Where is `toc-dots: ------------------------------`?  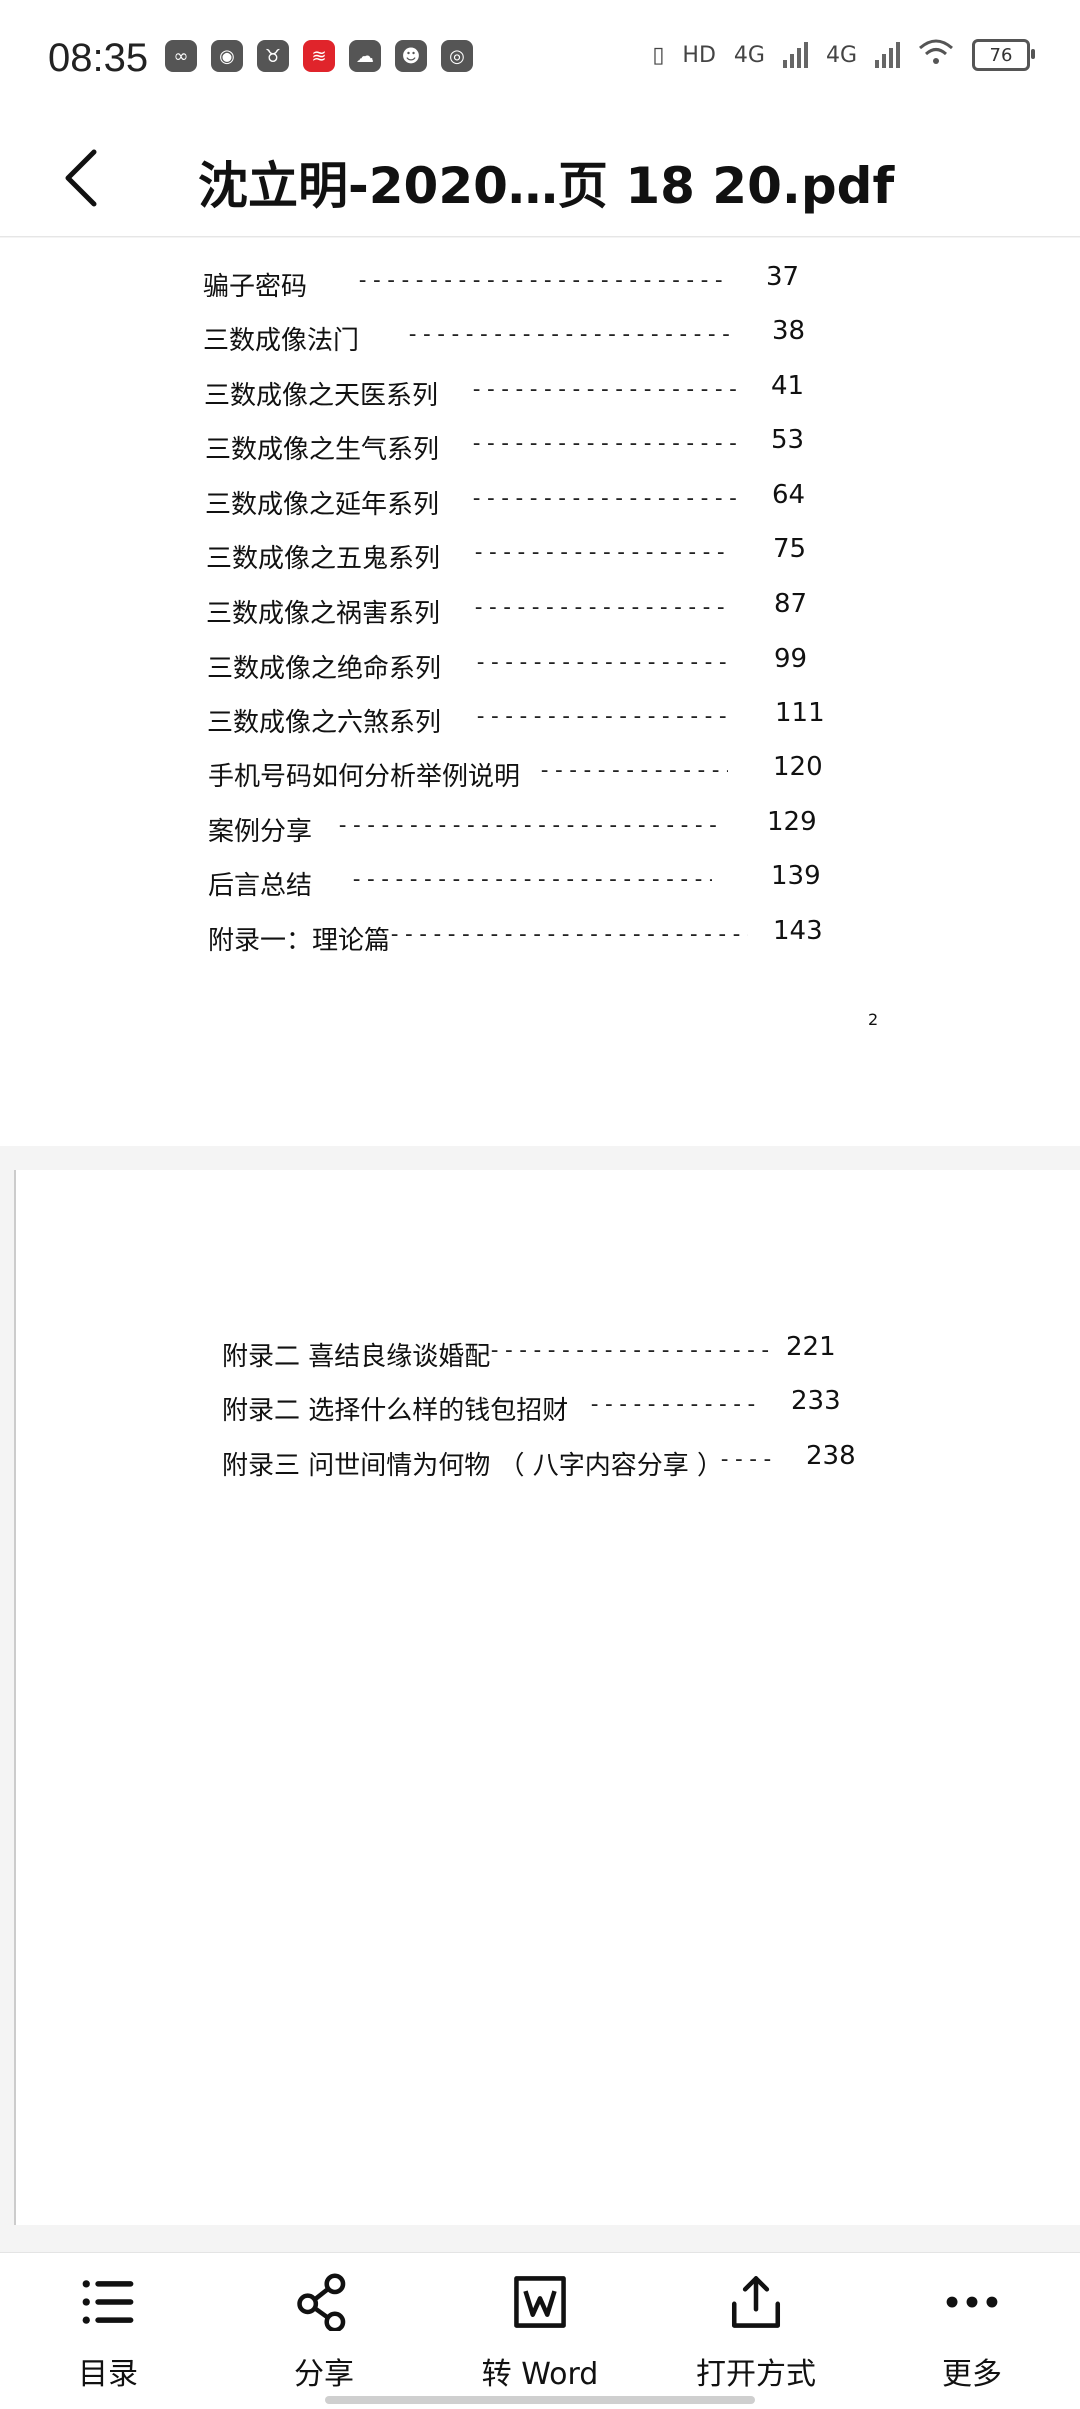 toc-dots: ------------------------------ is located at coordinates (571, 334).